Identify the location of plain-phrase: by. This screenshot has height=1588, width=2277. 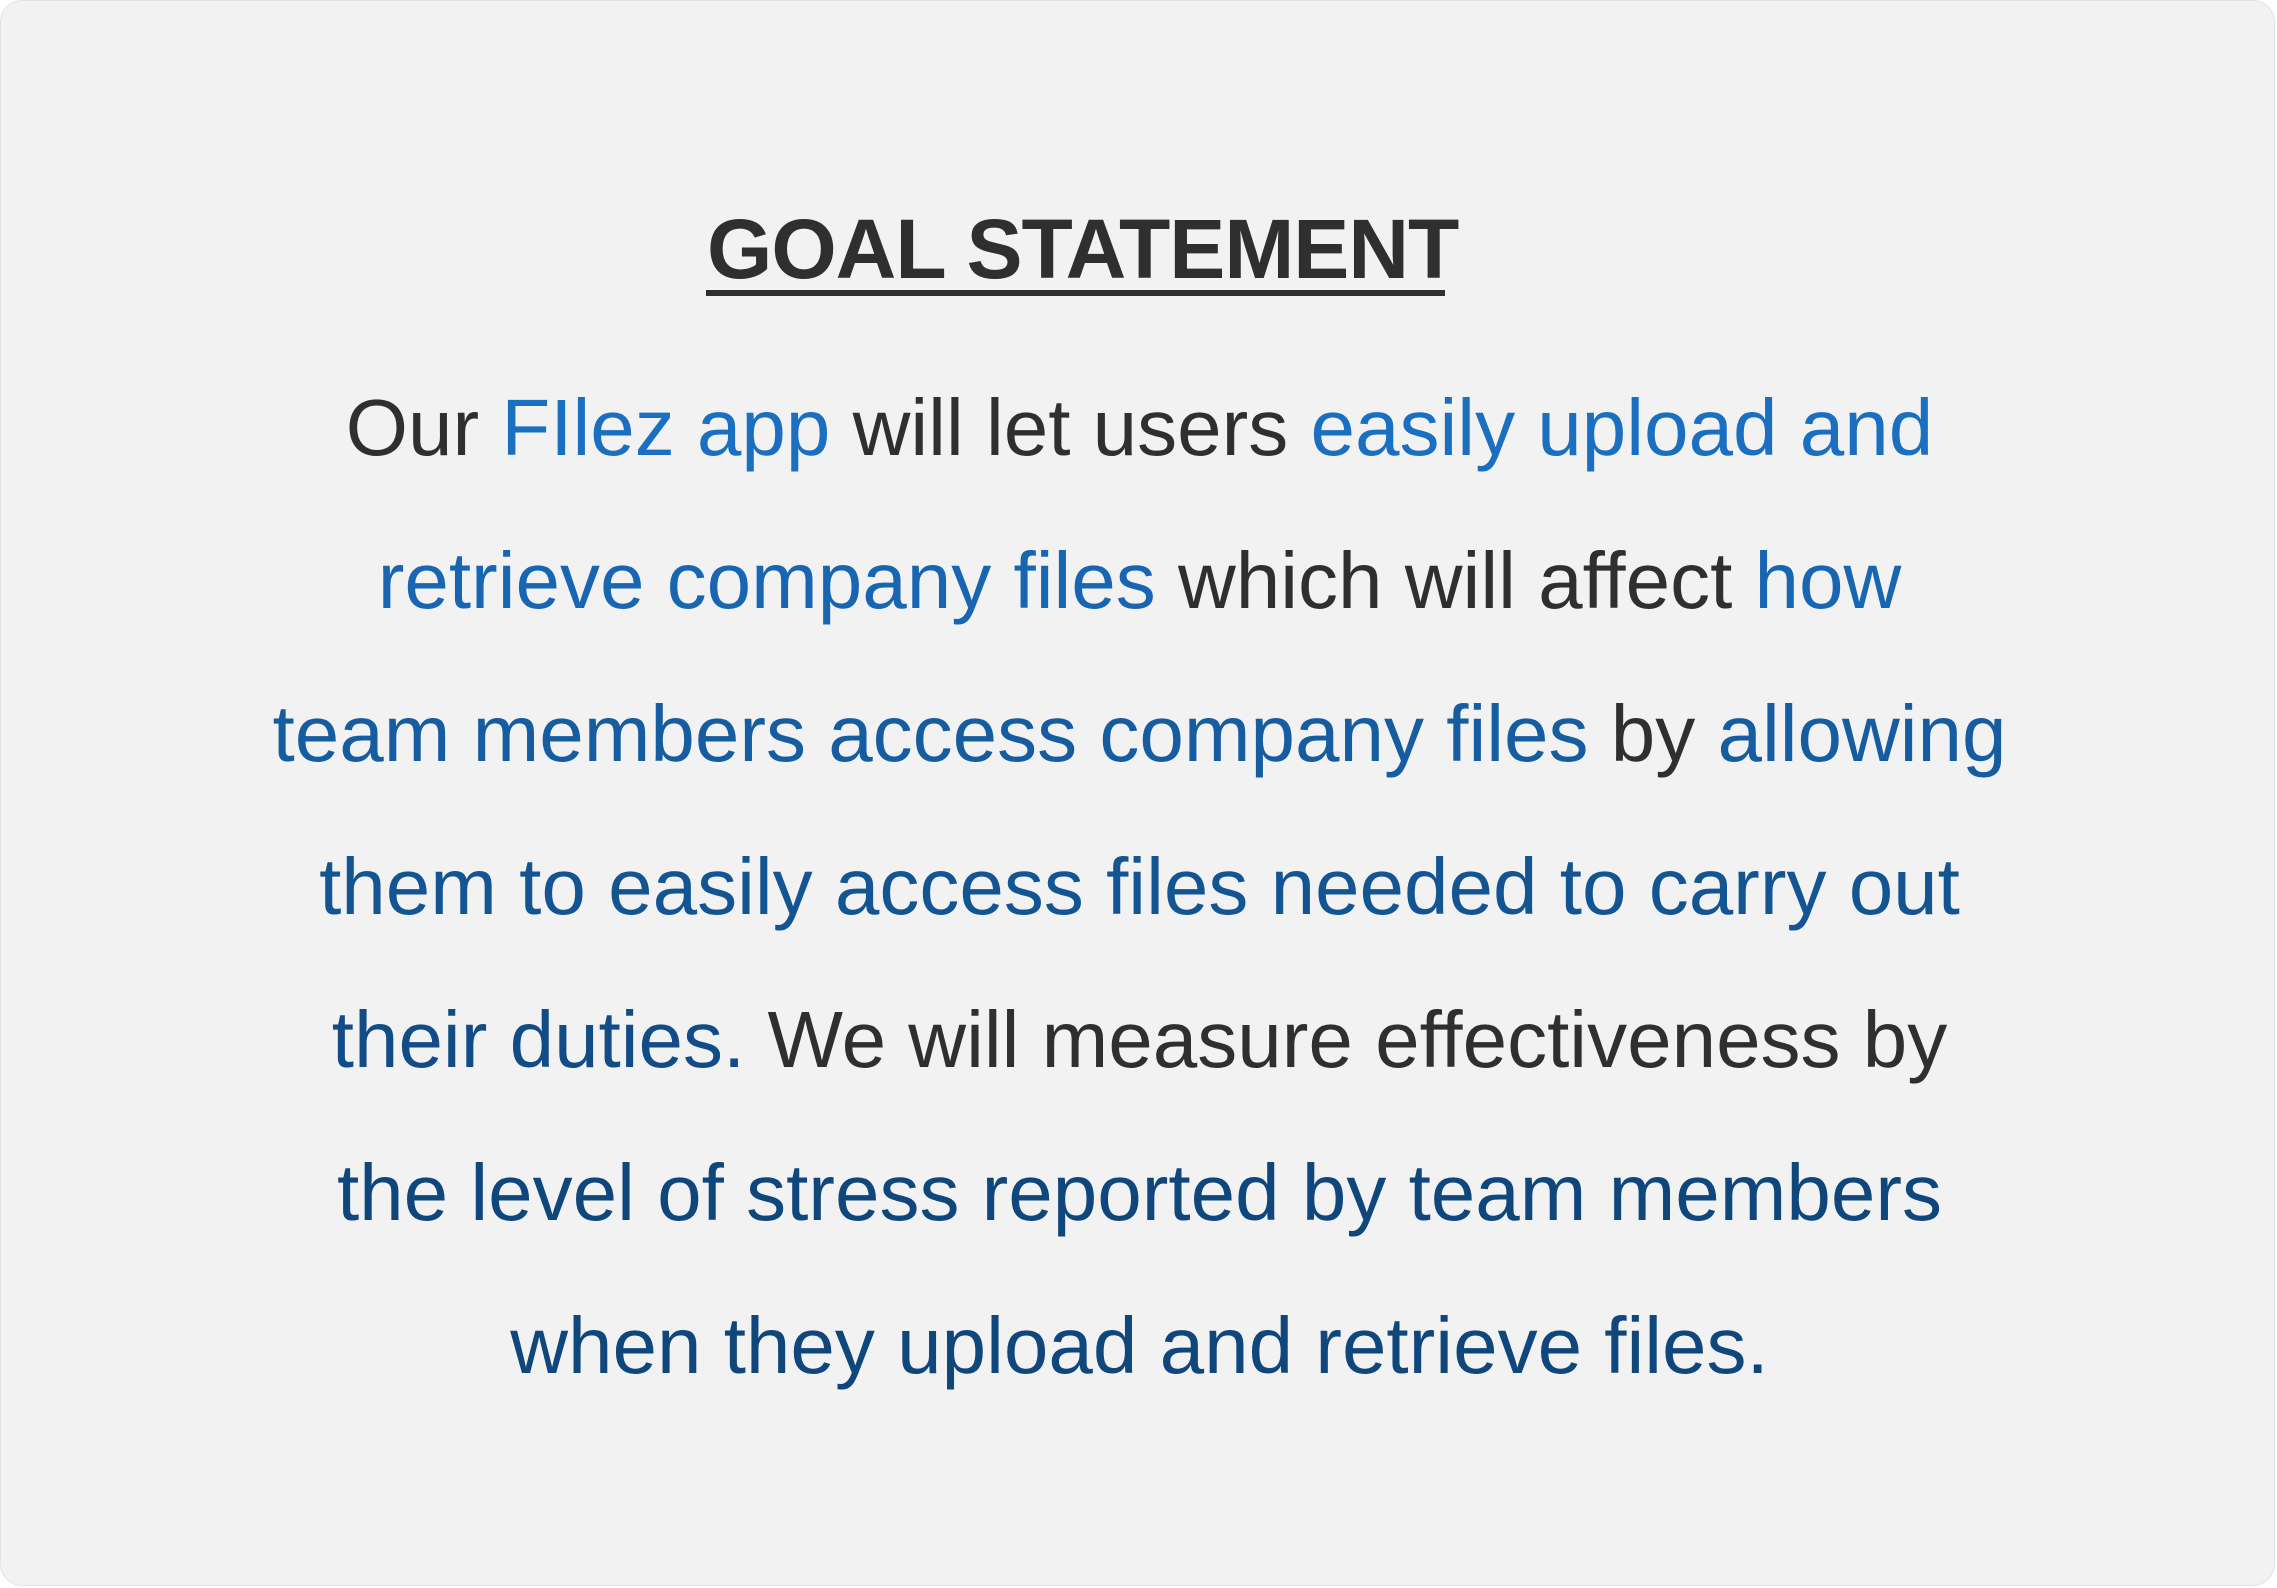
(1653, 733).